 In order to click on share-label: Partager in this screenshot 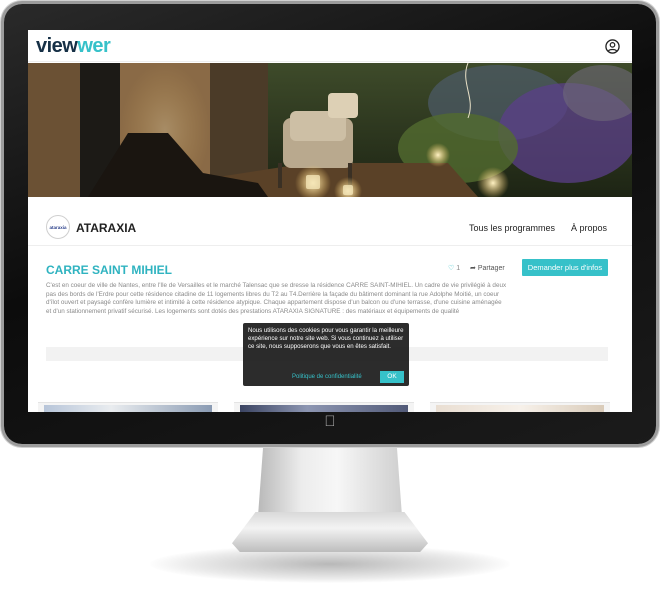, I will do `click(491, 268)`.